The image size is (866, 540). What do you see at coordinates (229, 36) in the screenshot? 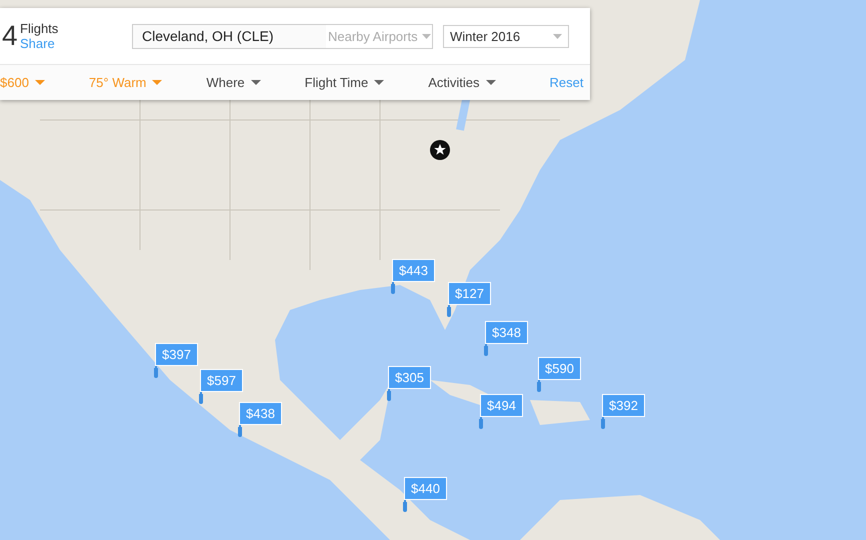
I see `origin-value: Cleveland, OH (CLE)` at bounding box center [229, 36].